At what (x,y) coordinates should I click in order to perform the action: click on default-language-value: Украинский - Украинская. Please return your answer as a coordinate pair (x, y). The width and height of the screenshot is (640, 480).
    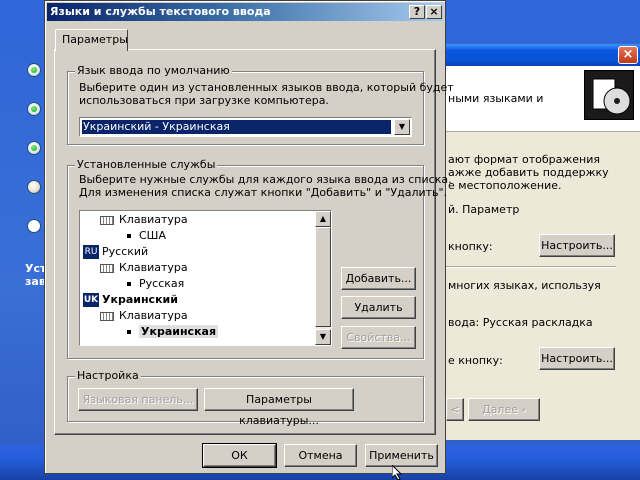
    Looking at the image, I should click on (236, 127).